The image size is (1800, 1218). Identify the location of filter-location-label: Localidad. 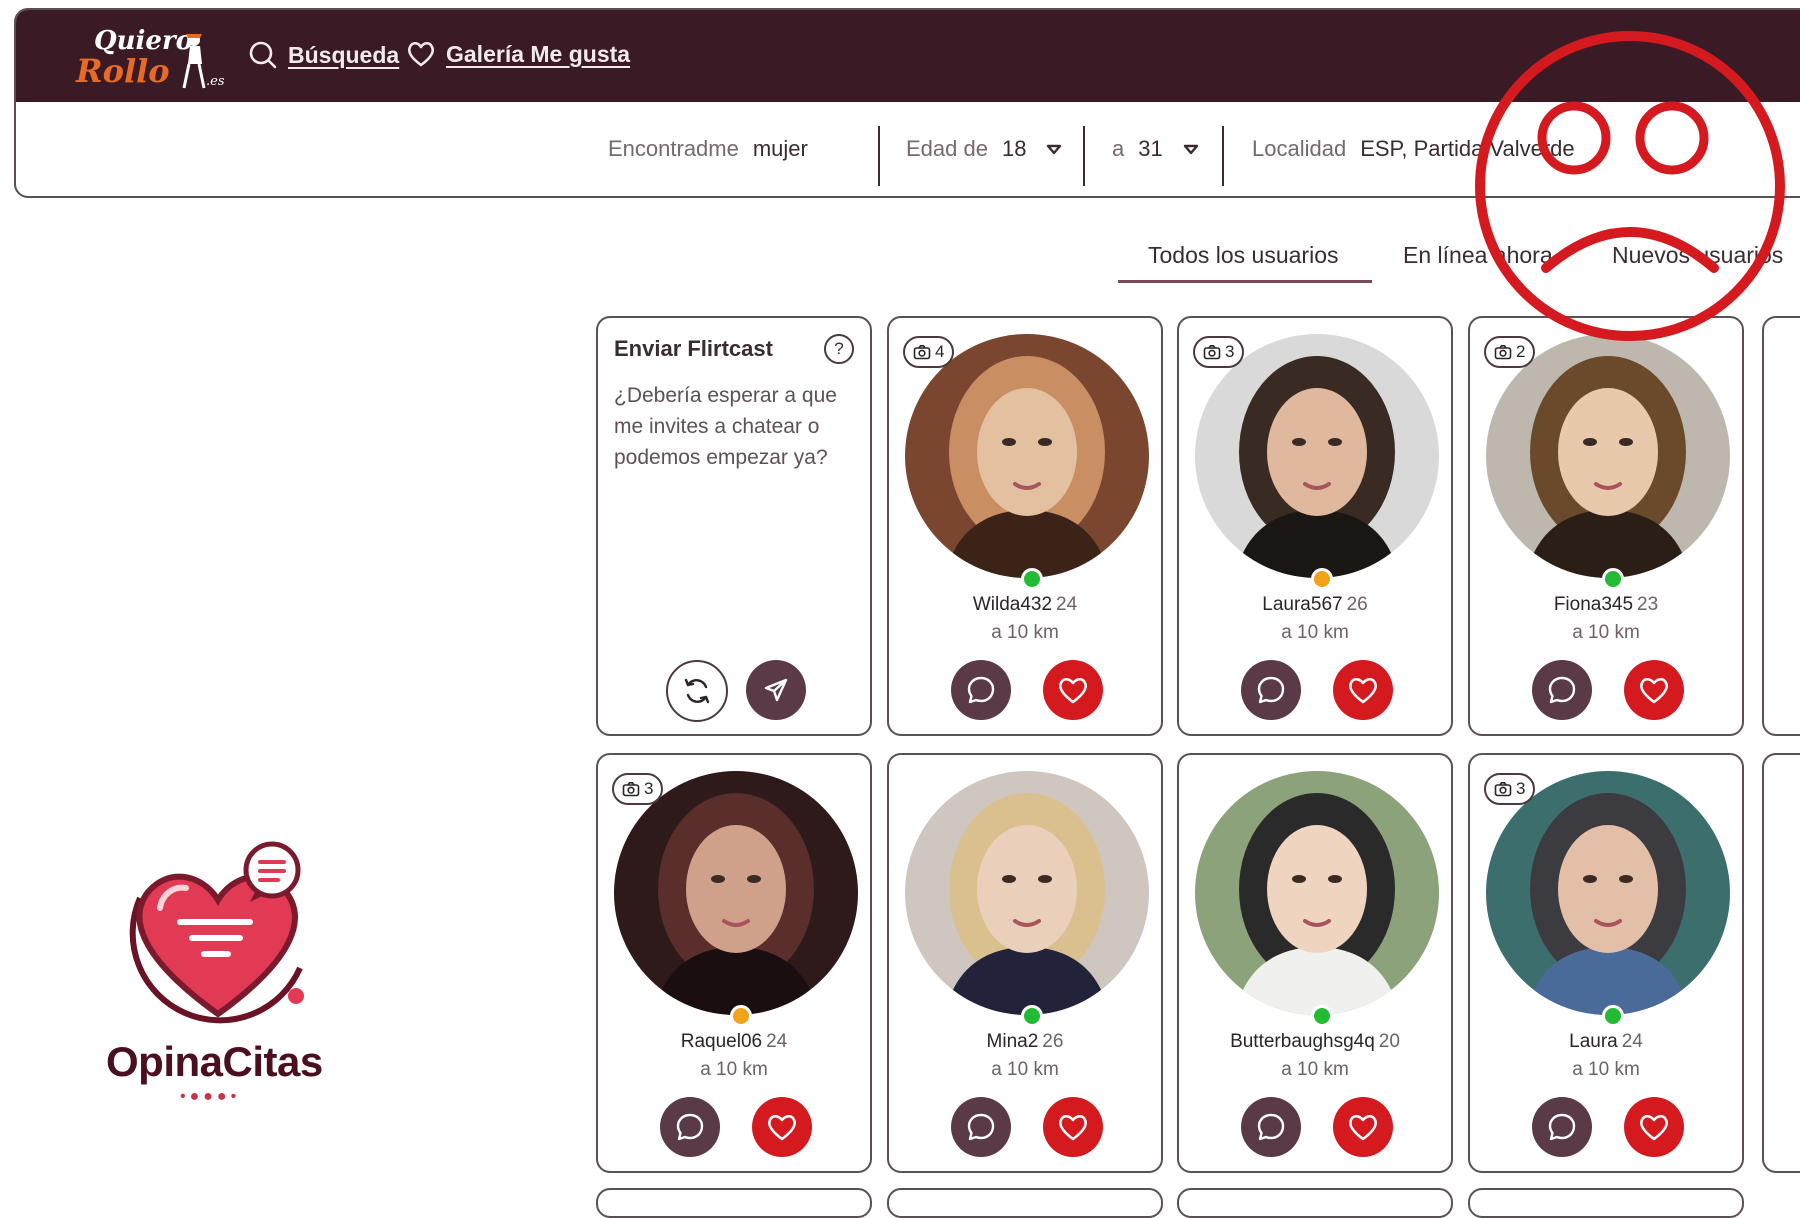
(1299, 148).